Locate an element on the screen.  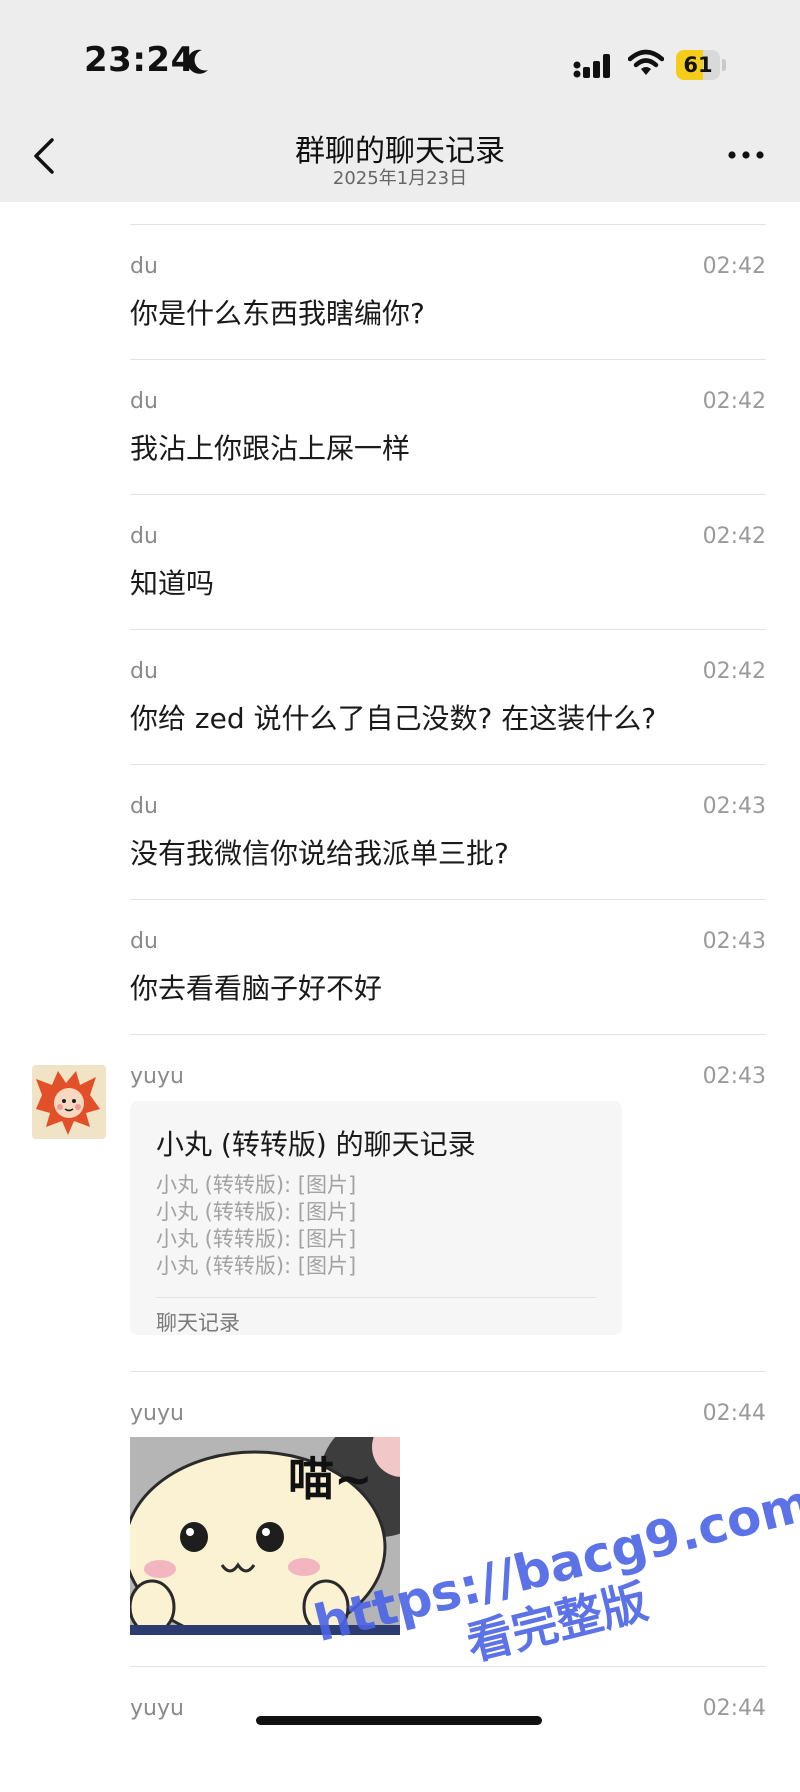
message-text: 你是什么东西我瞎编你? is located at coordinates (277, 313).